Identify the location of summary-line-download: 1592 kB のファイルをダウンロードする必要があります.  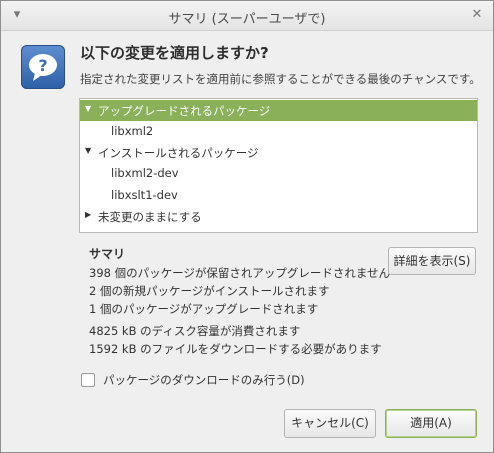
(235, 349).